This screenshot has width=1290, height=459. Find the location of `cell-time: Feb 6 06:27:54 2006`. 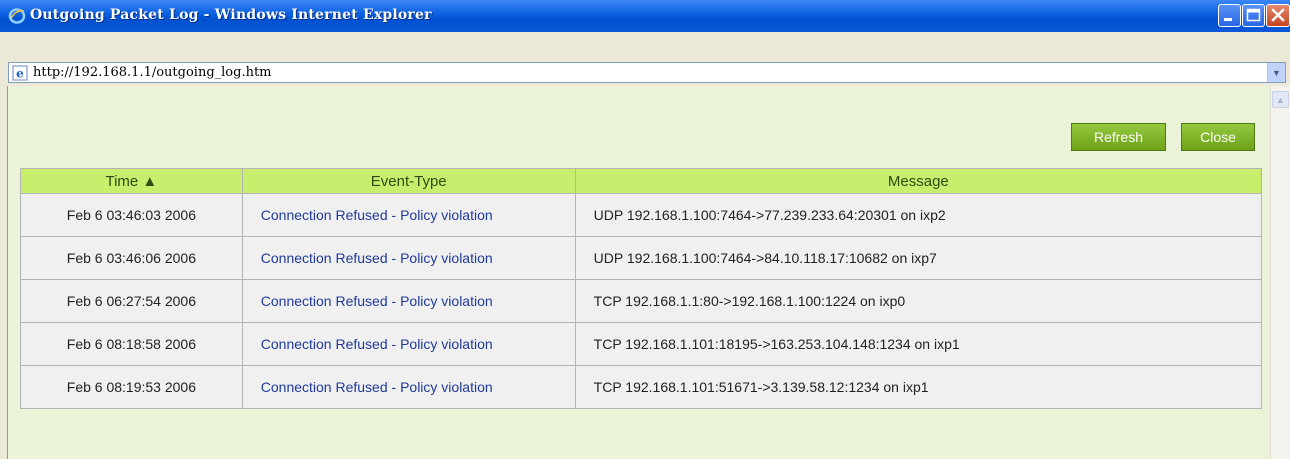

cell-time: Feb 6 06:27:54 2006 is located at coordinates (131, 301).